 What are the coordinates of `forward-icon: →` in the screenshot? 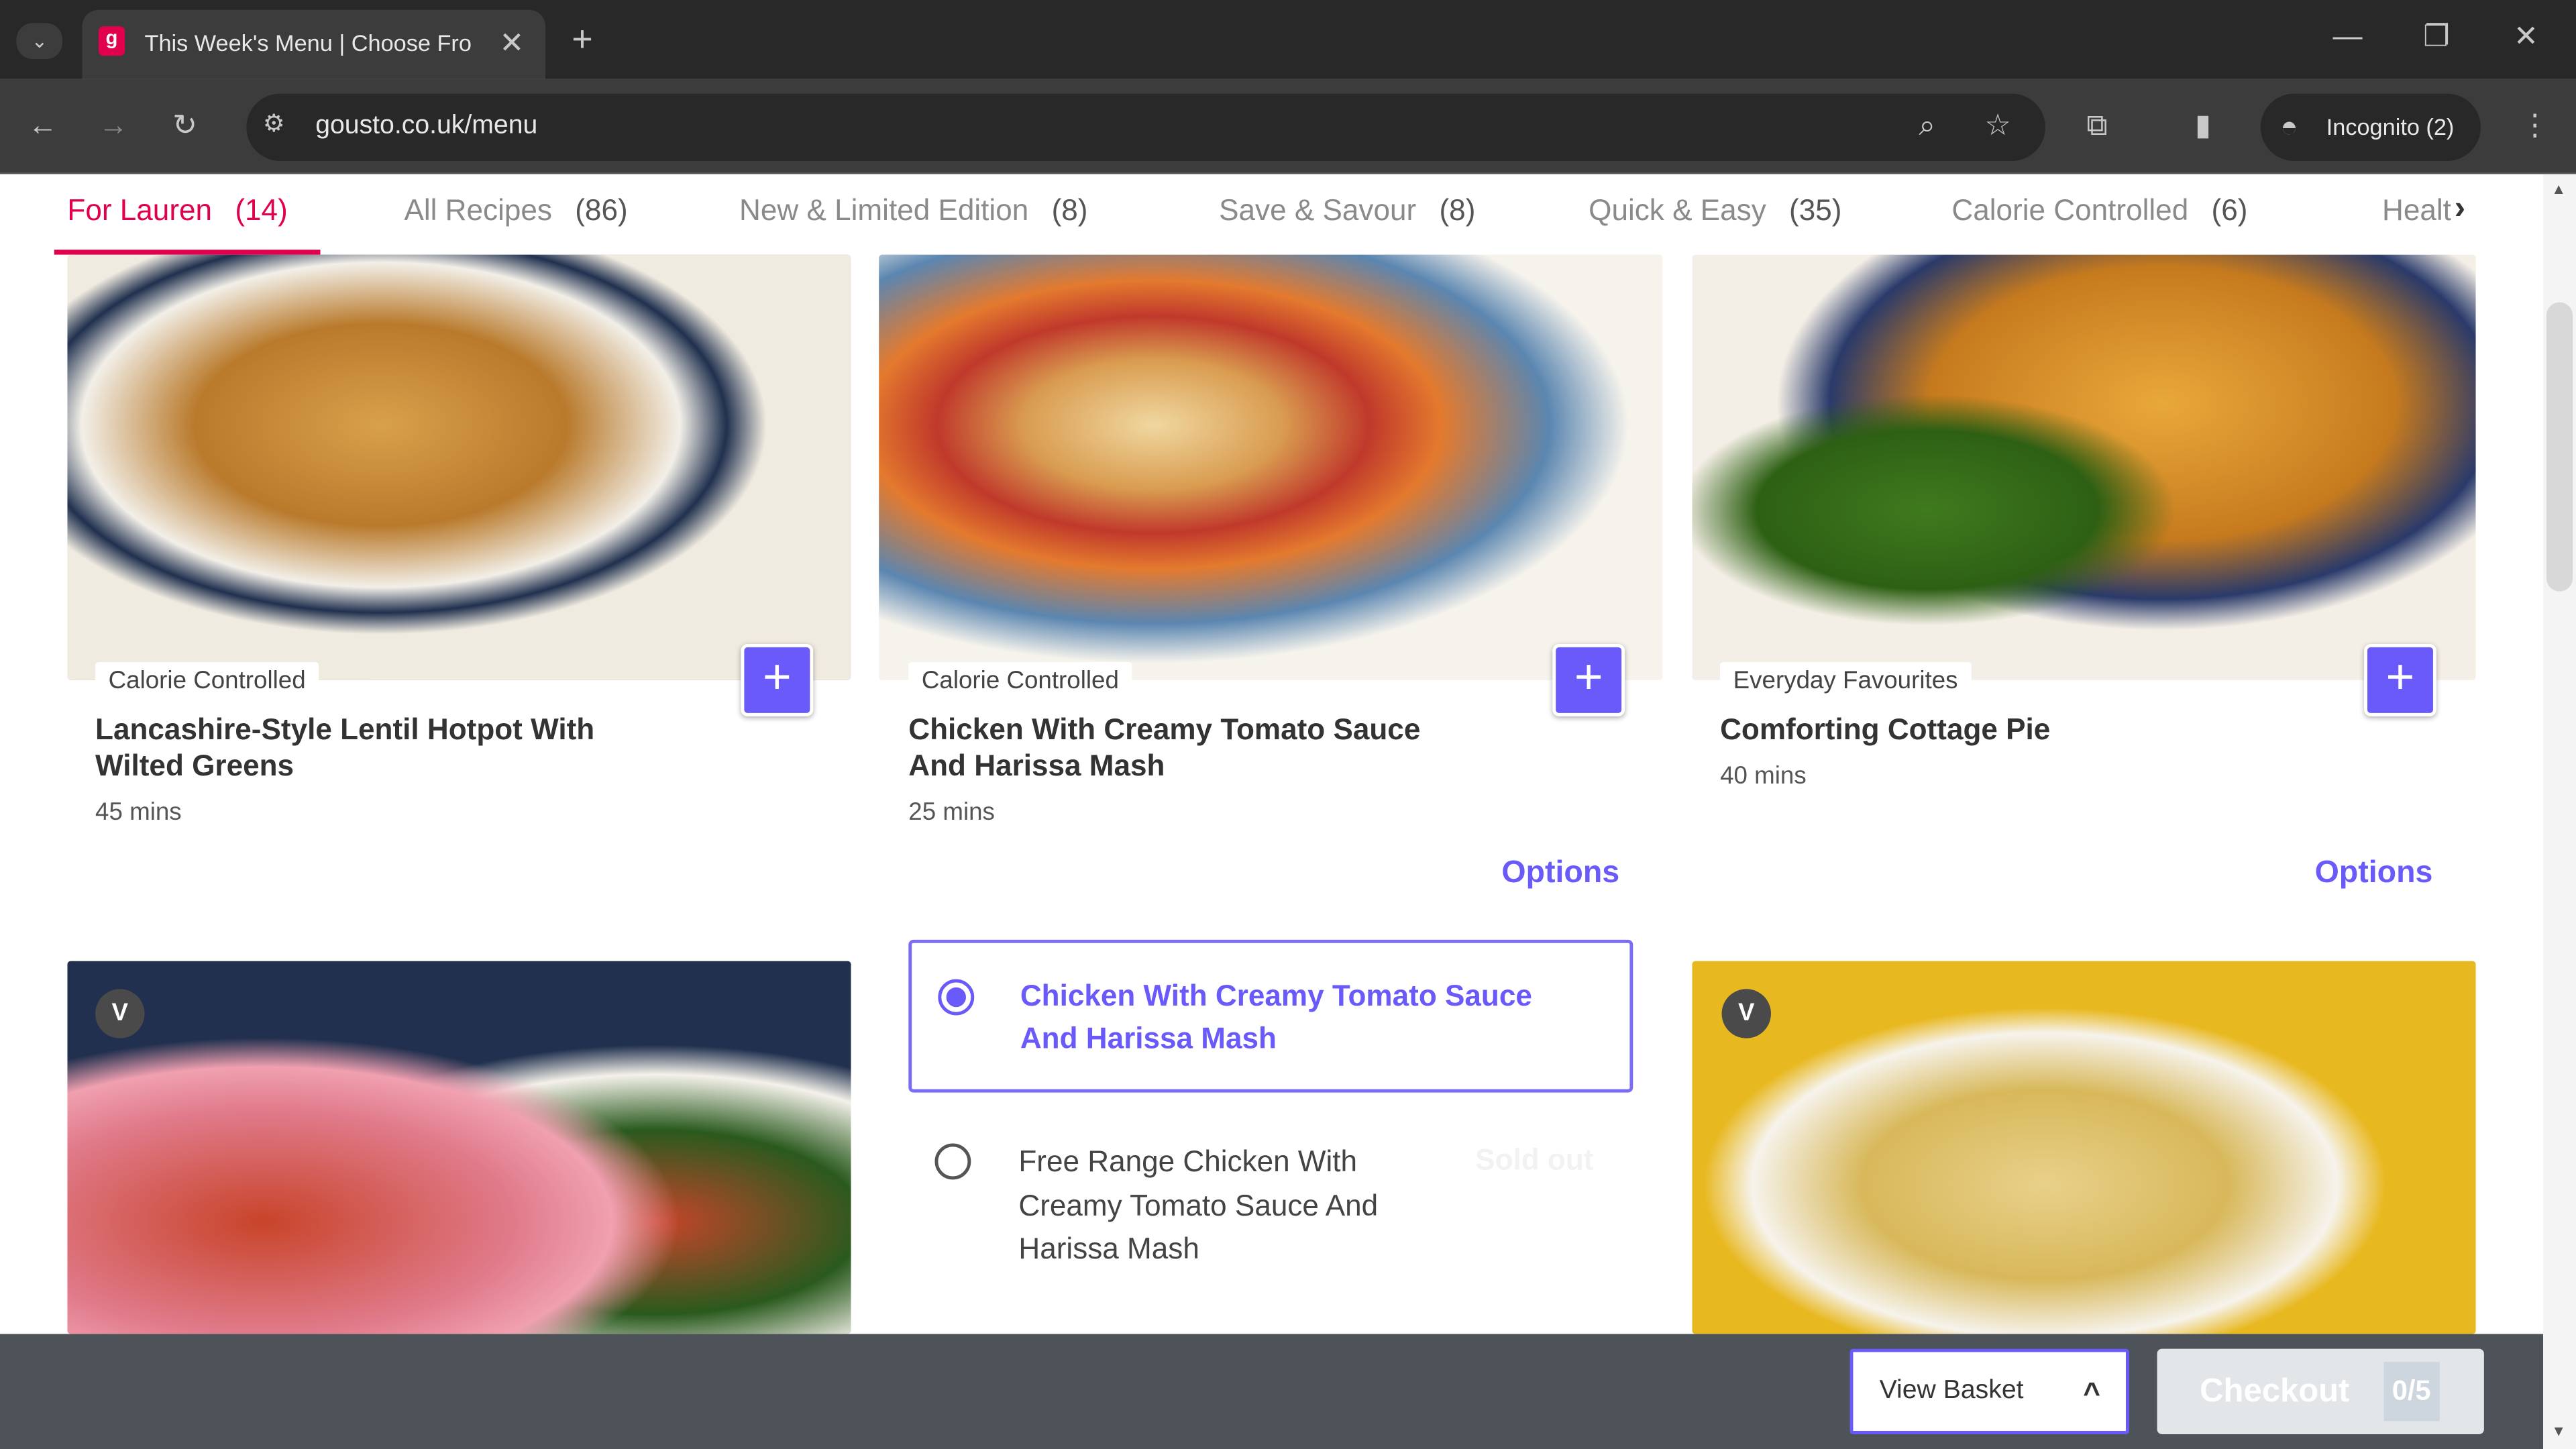 It's located at (113, 125).